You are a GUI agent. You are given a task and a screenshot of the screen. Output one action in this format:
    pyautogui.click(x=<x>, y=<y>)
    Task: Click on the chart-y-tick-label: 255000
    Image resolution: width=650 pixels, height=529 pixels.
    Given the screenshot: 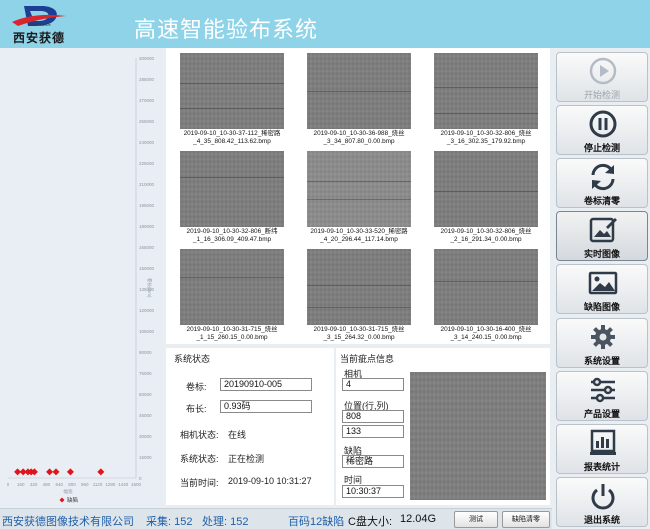 What is the action you would take?
    pyautogui.click(x=147, y=121)
    